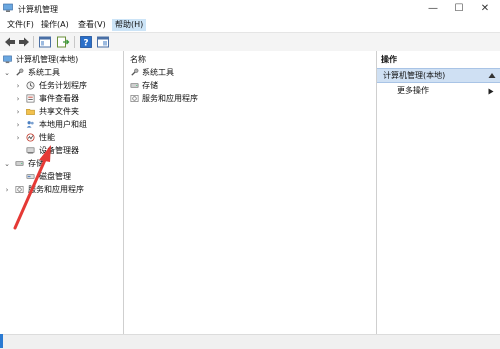 This screenshot has height=349, width=500. Describe the element at coordinates (32, 187) in the screenshot. I see `annotation-arrow` at that location.